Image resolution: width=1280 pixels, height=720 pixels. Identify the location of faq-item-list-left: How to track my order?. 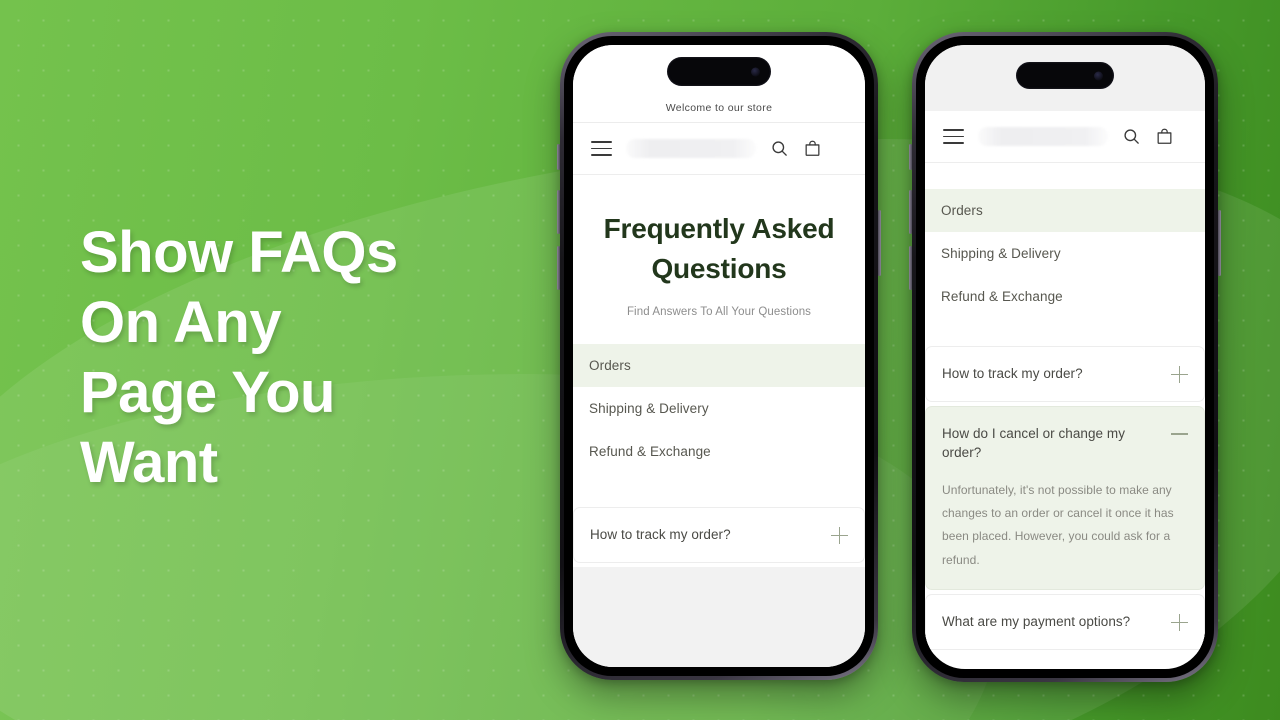
(719, 537).